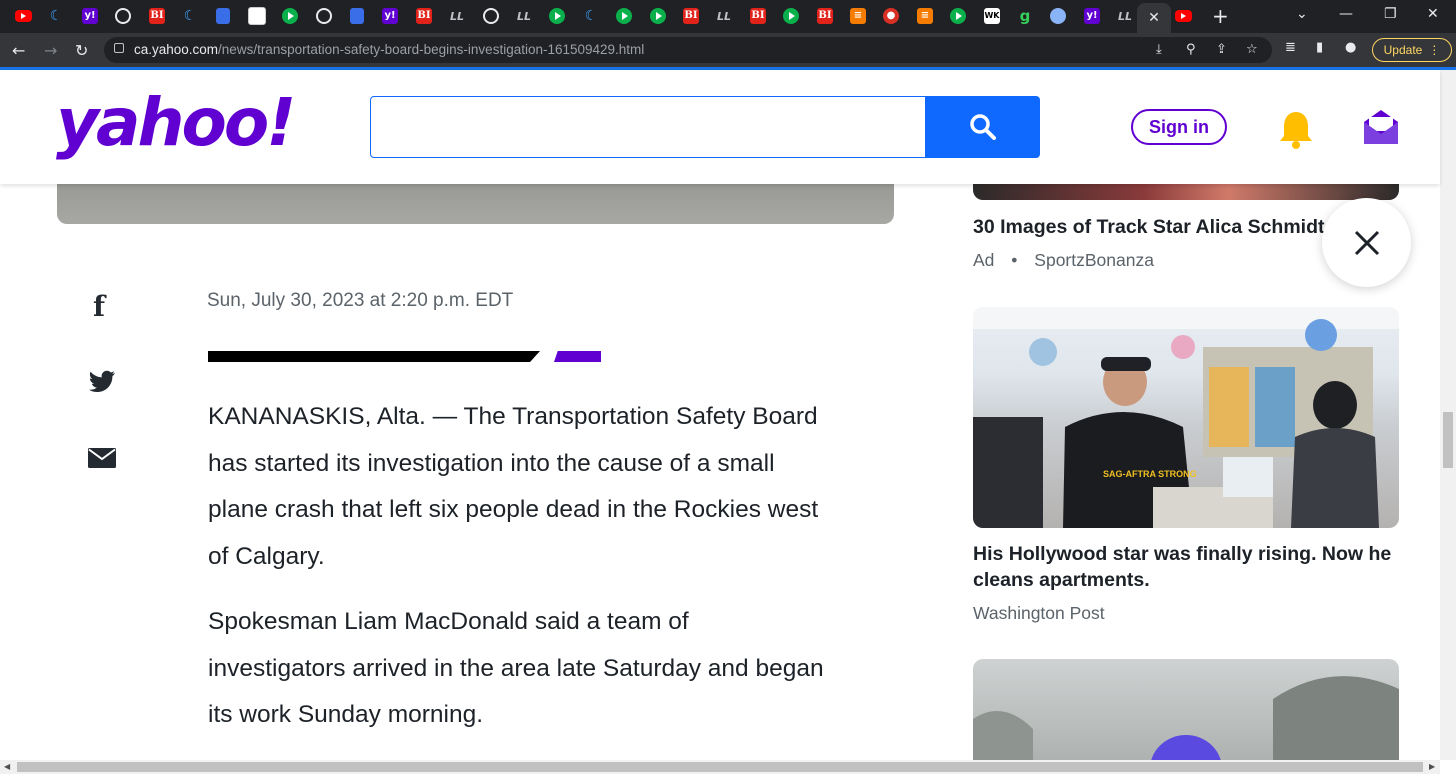 The image size is (1456, 774). Describe the element at coordinates (119, 48) in the screenshot. I see `lock-icon` at that location.